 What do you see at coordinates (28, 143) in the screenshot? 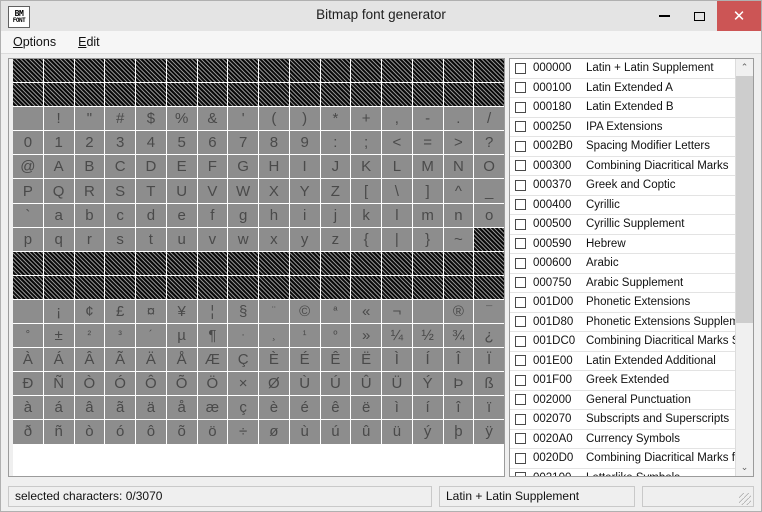
I see `char-cell: 0` at bounding box center [28, 143].